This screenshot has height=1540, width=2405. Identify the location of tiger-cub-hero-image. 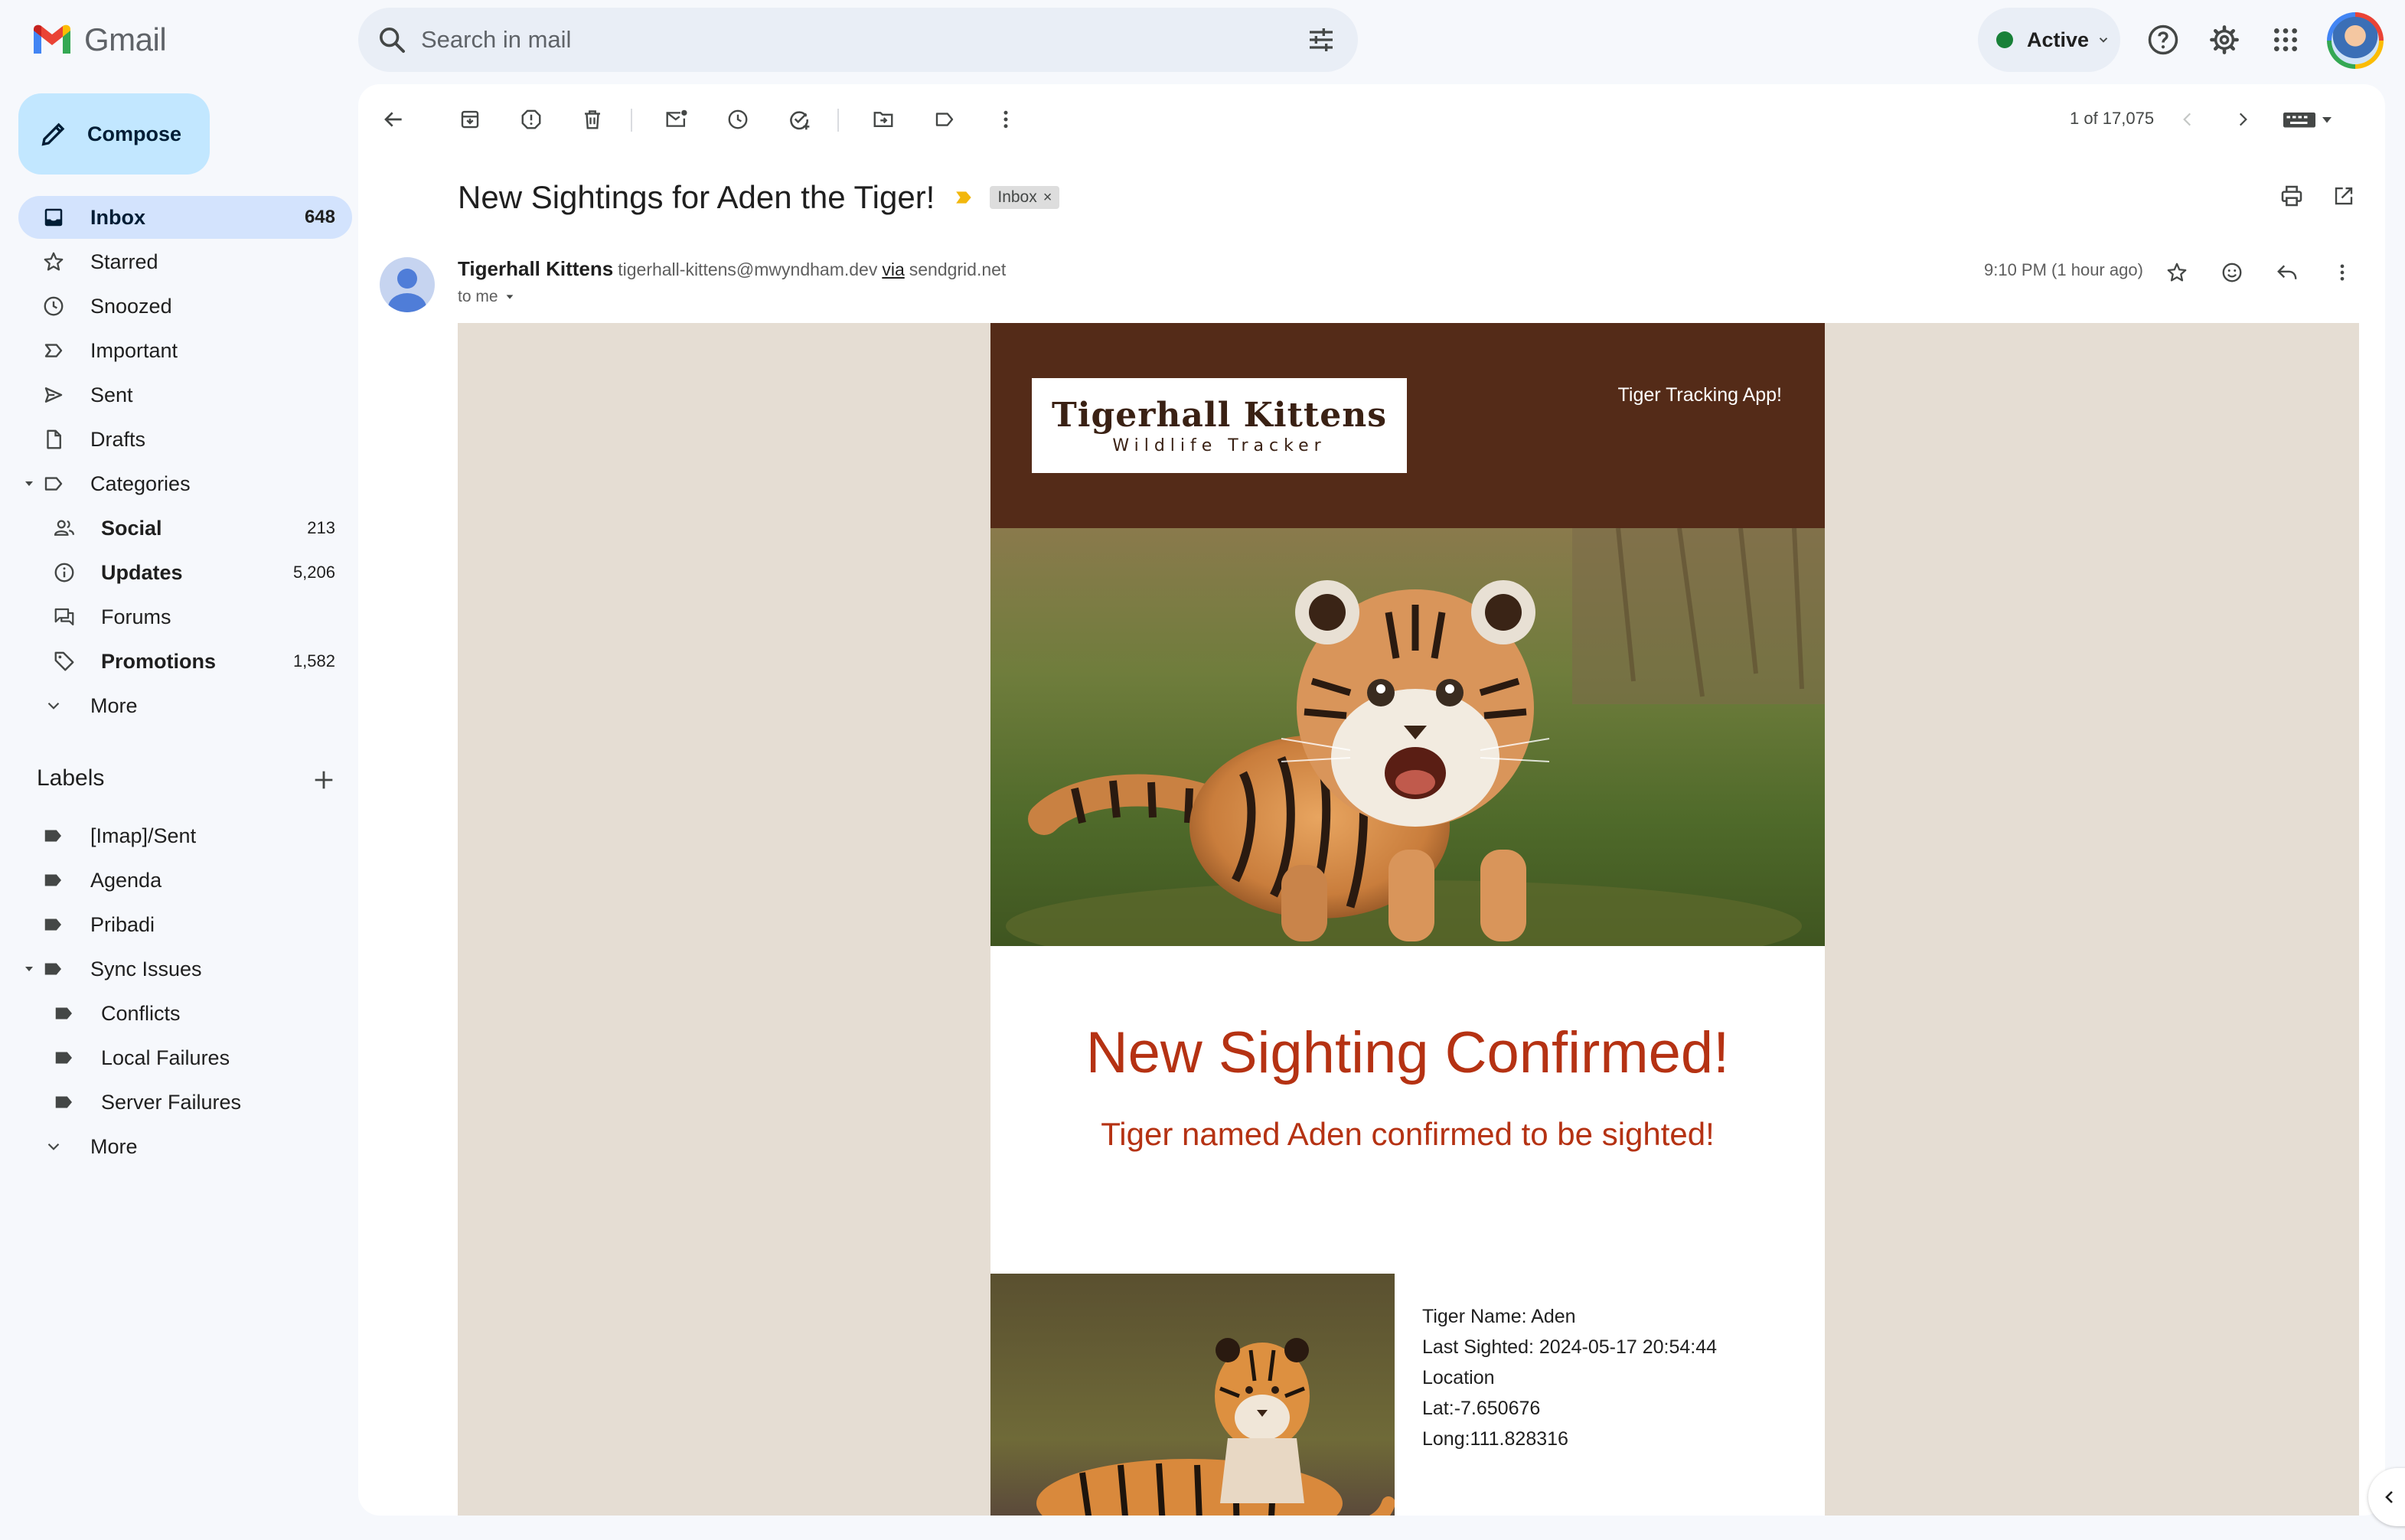
(1407, 737).